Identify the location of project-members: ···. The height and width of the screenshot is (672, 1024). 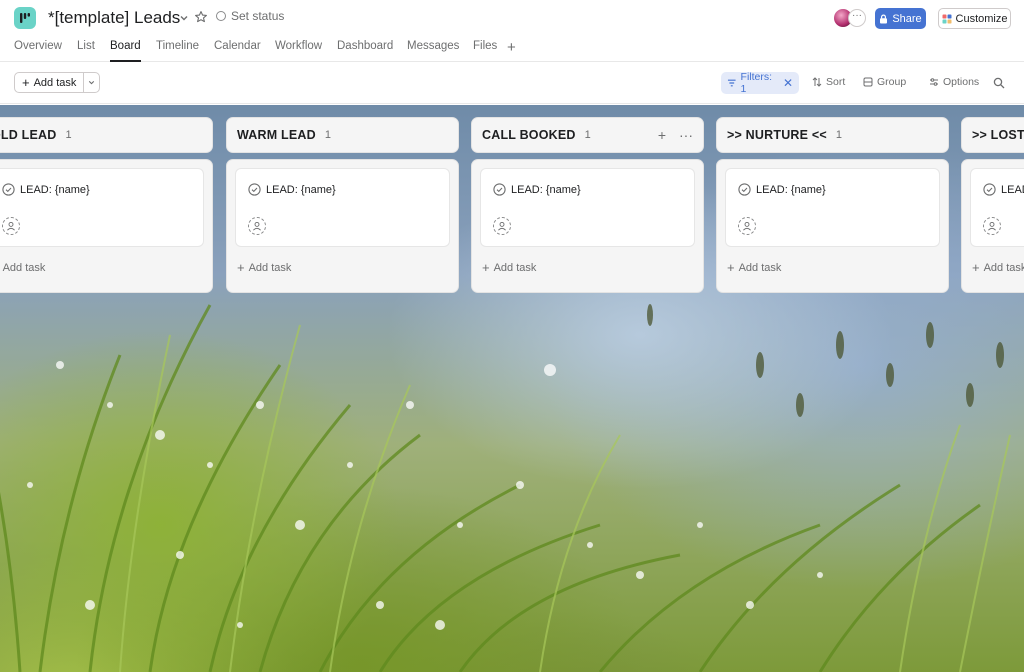
(851, 18).